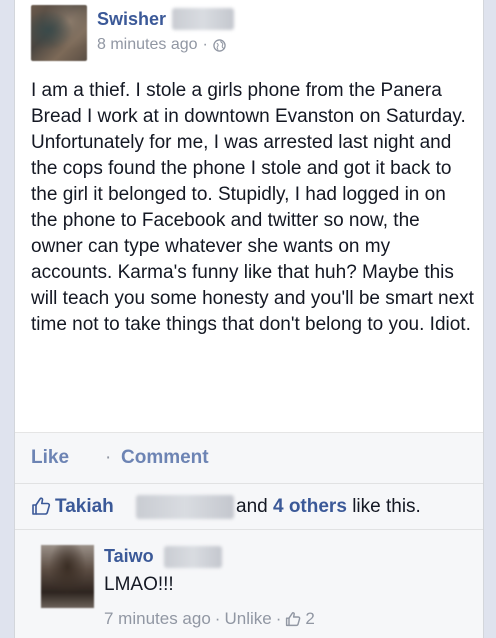 The width and height of the screenshot is (496, 638). What do you see at coordinates (249, 35) in the screenshot?
I see `post-header: Swisher 8 minutes ago ·` at bounding box center [249, 35].